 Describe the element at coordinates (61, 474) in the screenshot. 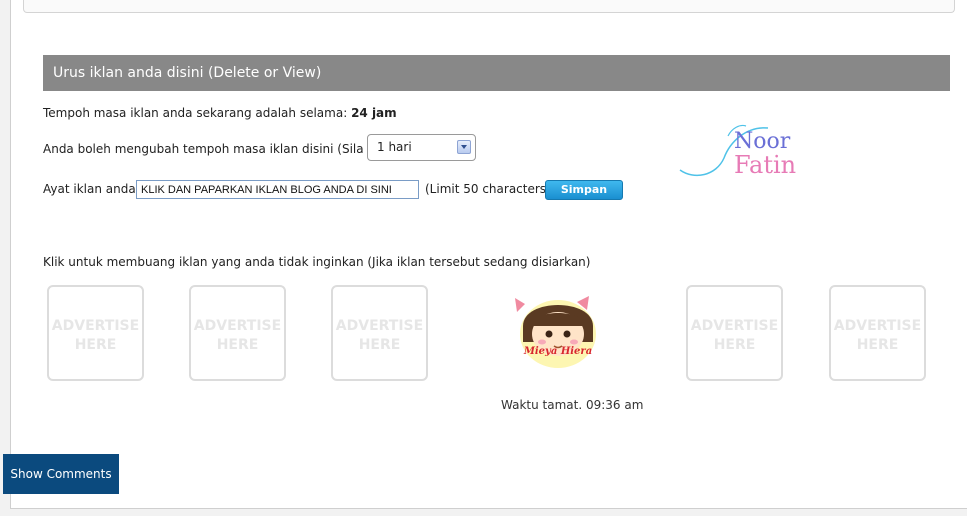

I see `show-comments-button: Show Comments` at that location.